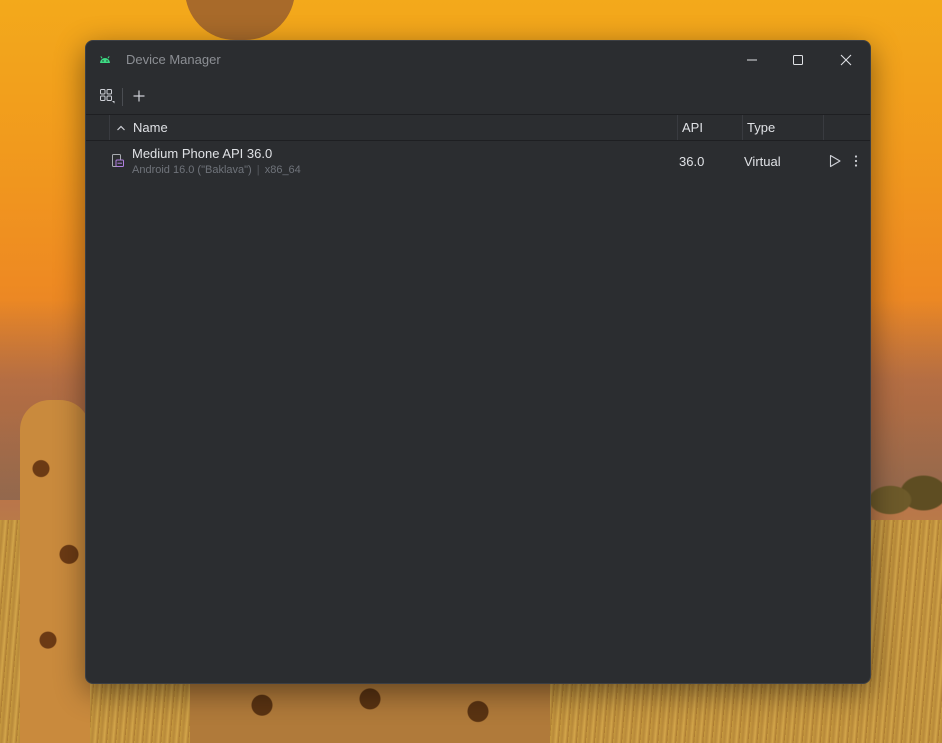  I want to click on device-abi: x86_64, so click(282, 170).